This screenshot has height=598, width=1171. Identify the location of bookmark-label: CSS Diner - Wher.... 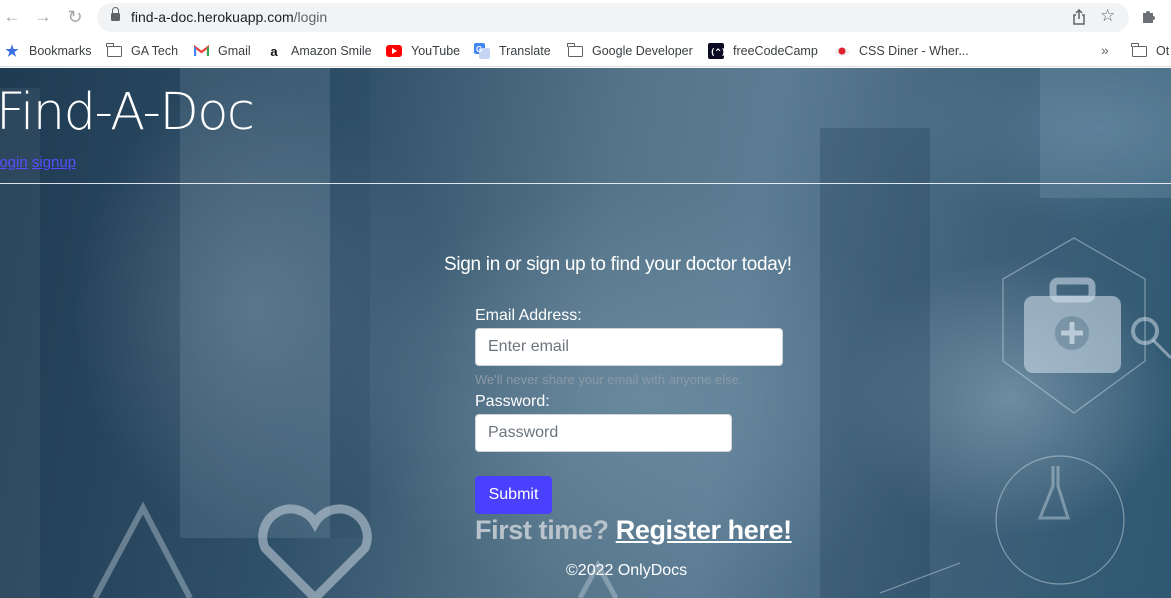
(914, 51).